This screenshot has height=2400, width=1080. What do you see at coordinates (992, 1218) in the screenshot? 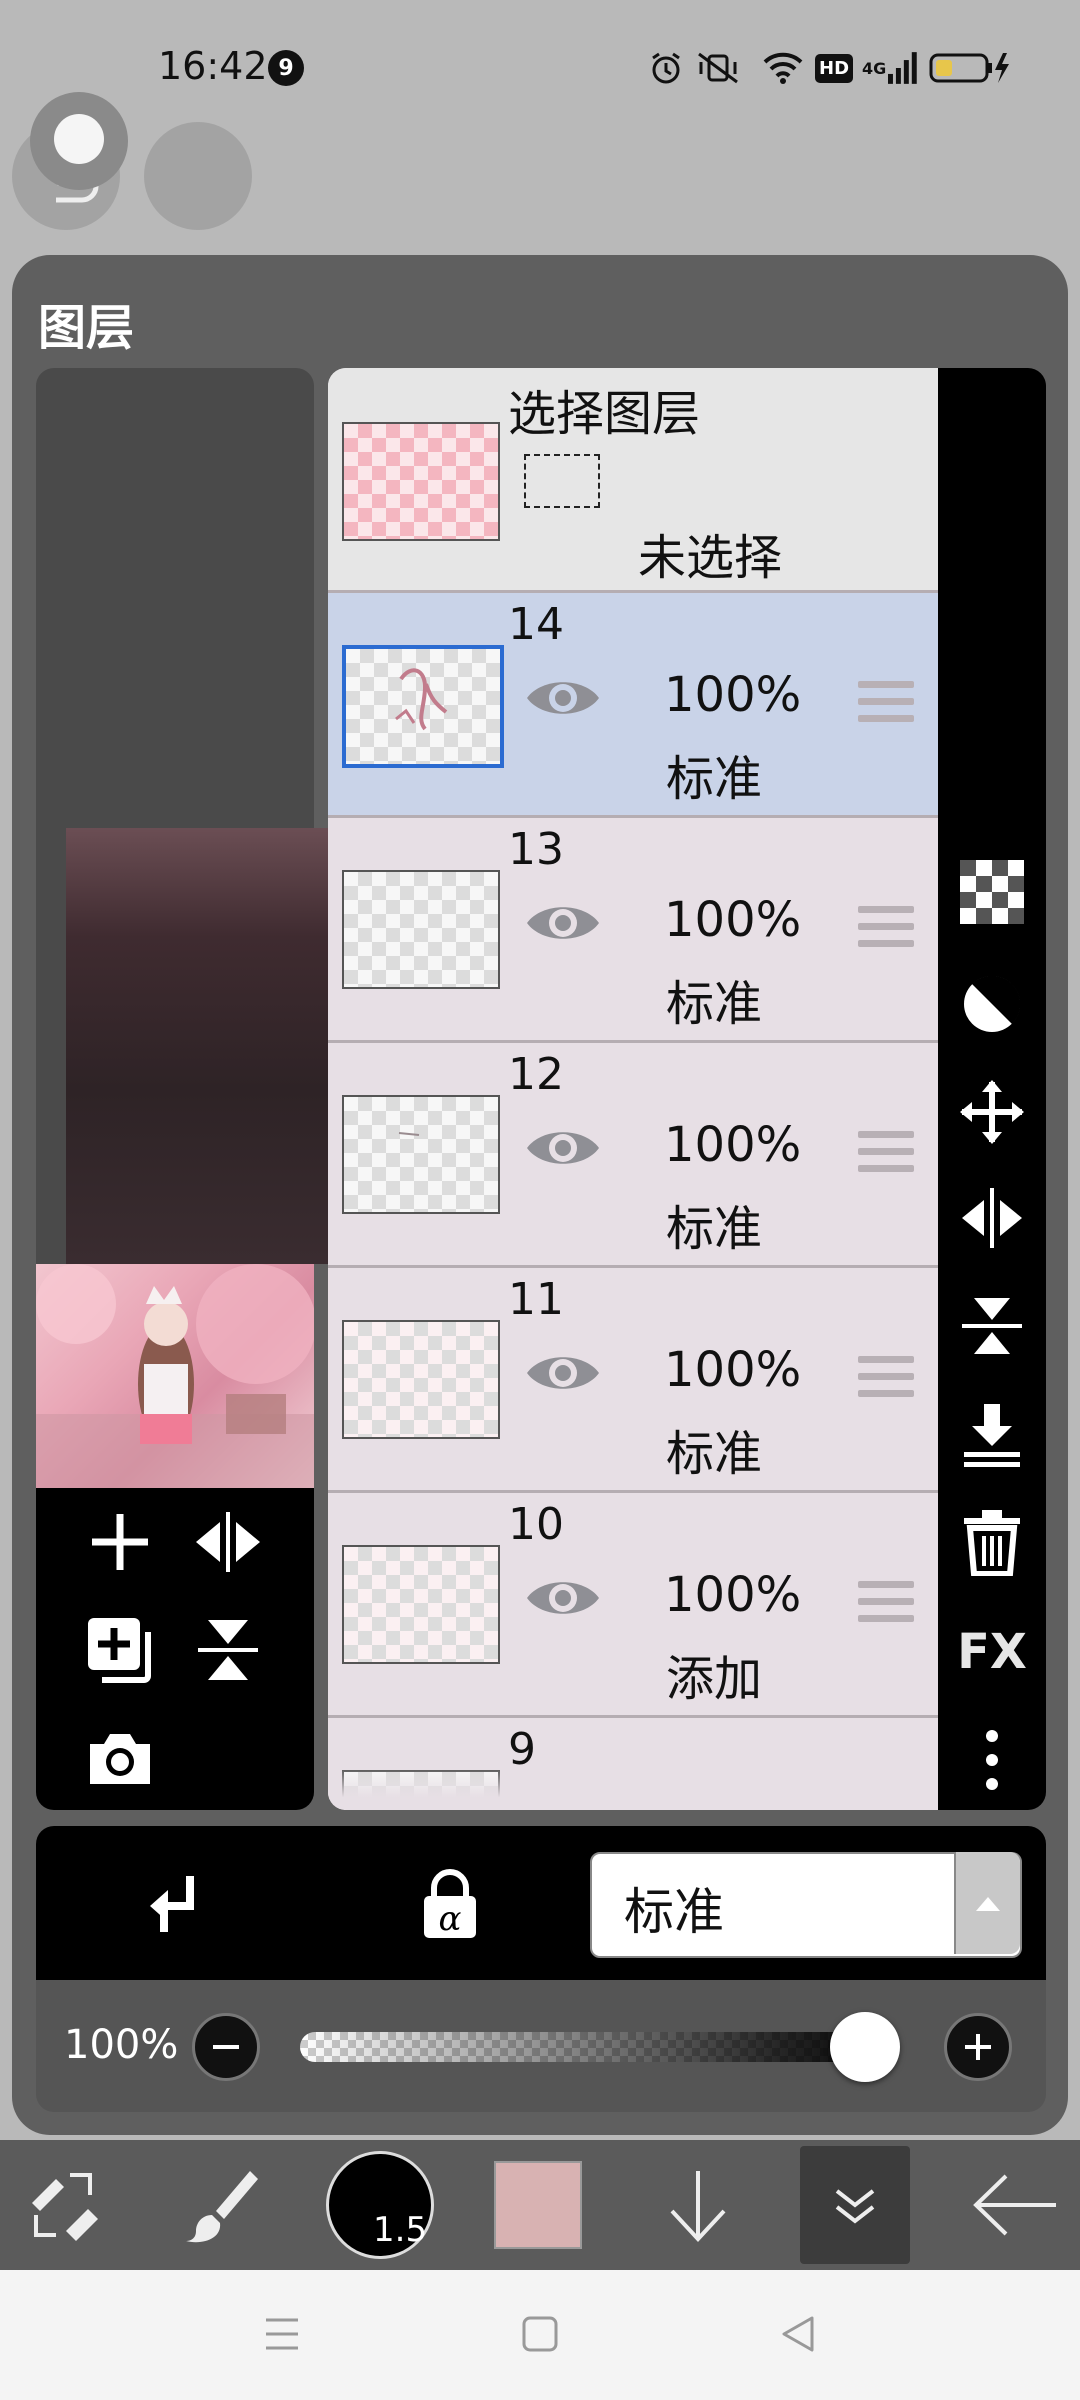
I see `flip-horizontal-icon` at bounding box center [992, 1218].